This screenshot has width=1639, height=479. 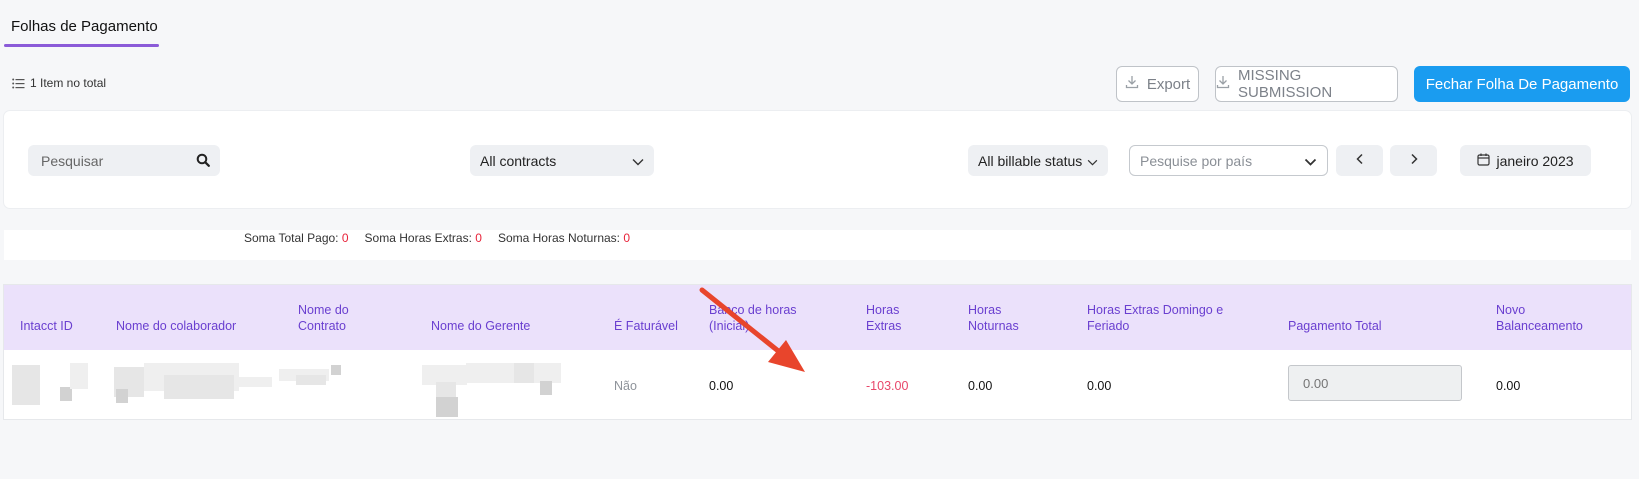 What do you see at coordinates (109, 160) in the screenshot?
I see `search-input` at bounding box center [109, 160].